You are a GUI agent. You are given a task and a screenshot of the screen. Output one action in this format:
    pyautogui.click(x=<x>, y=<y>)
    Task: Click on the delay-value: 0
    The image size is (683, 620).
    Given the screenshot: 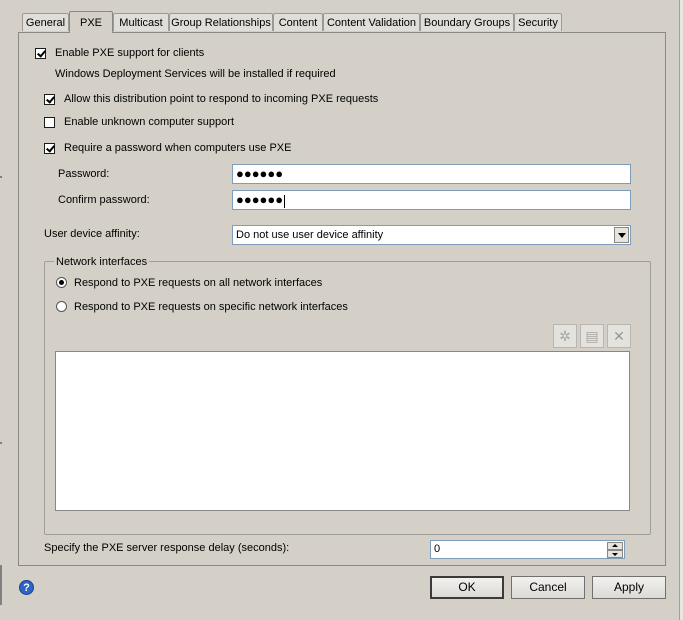 What is the action you would take?
    pyautogui.click(x=437, y=549)
    